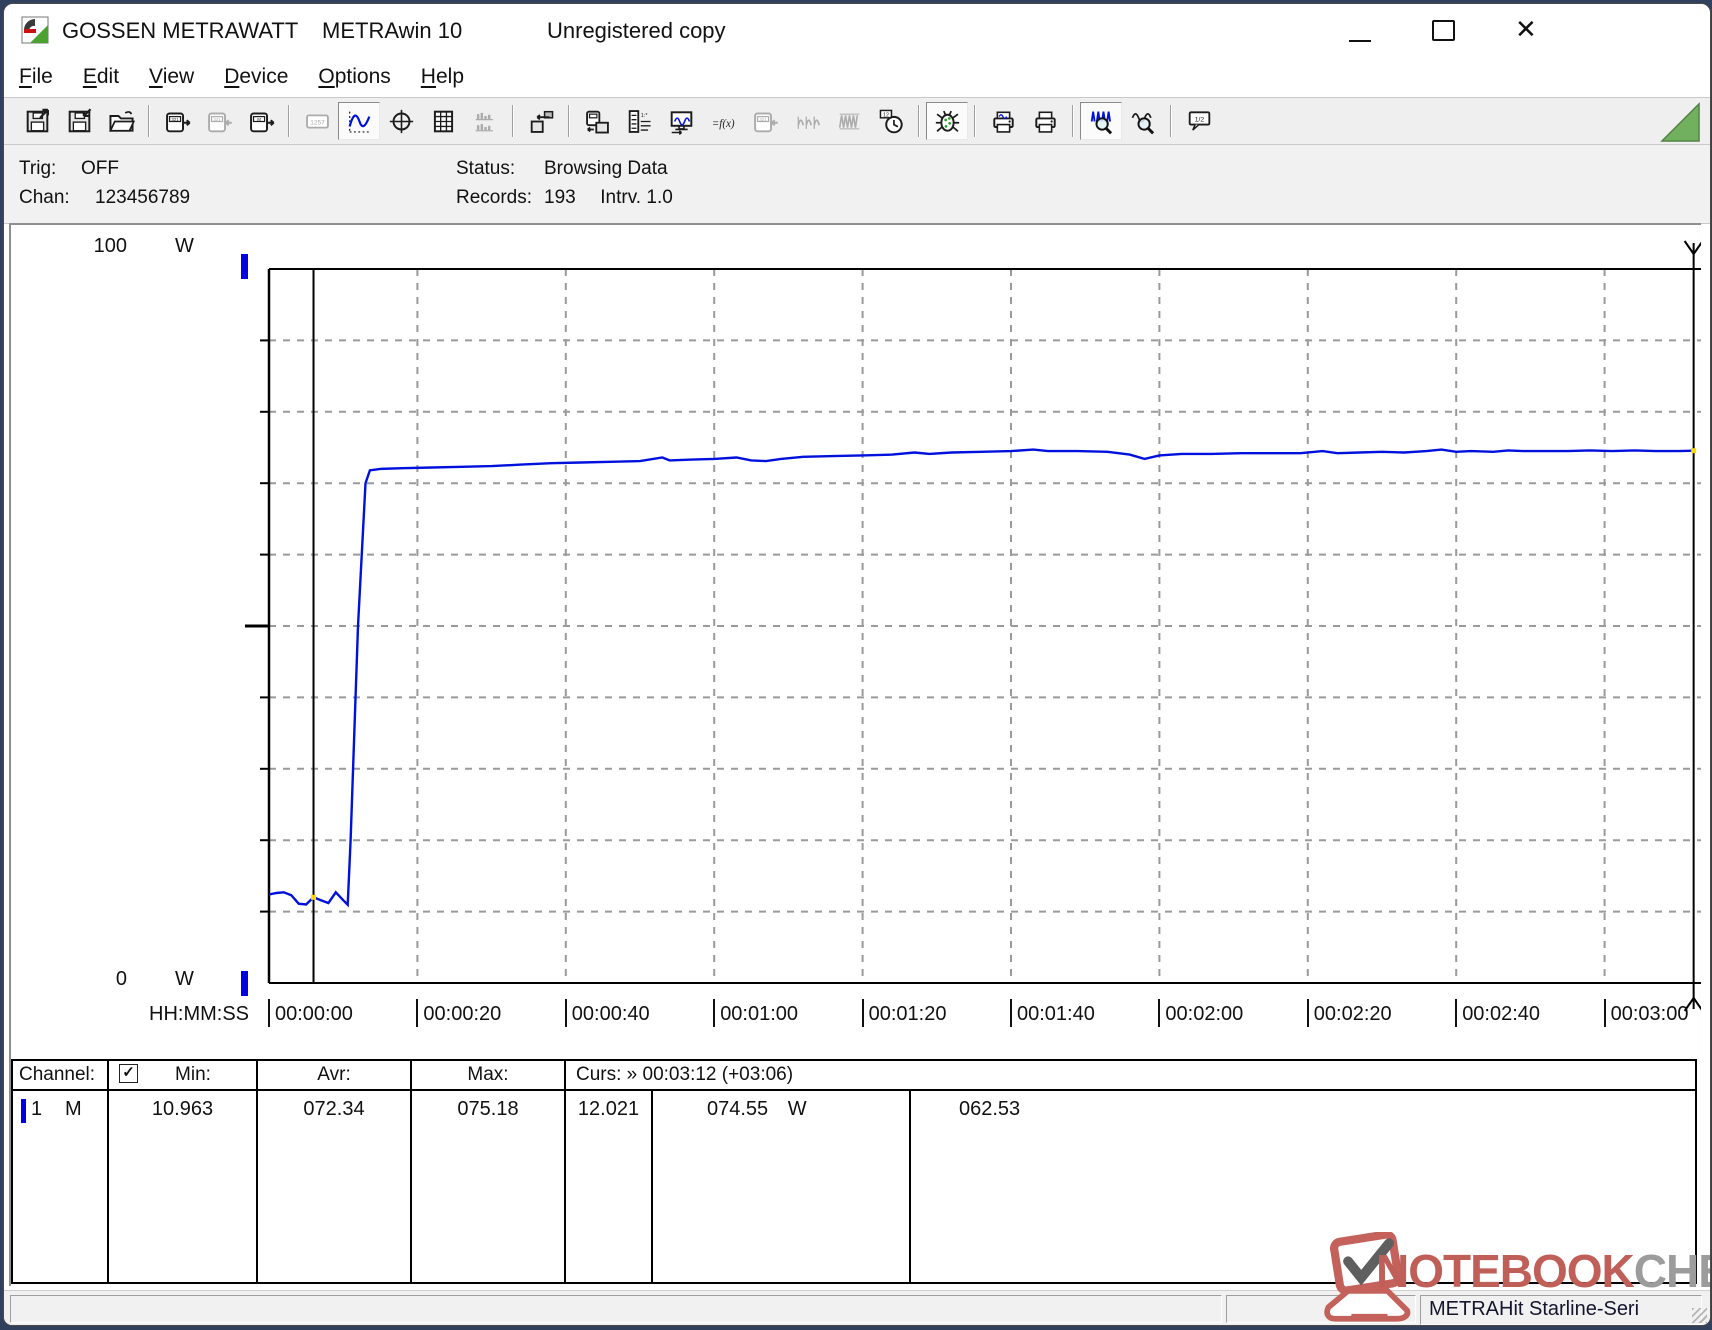  I want to click on curves-merge-button, so click(849, 121).